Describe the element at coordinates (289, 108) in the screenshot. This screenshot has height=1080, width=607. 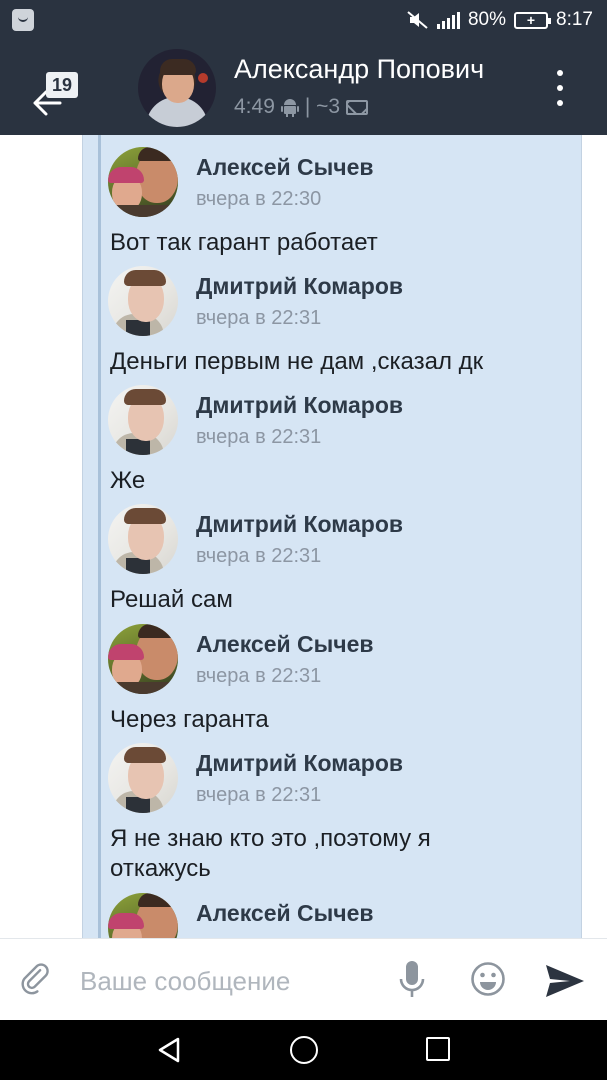
I see `android-icon` at that location.